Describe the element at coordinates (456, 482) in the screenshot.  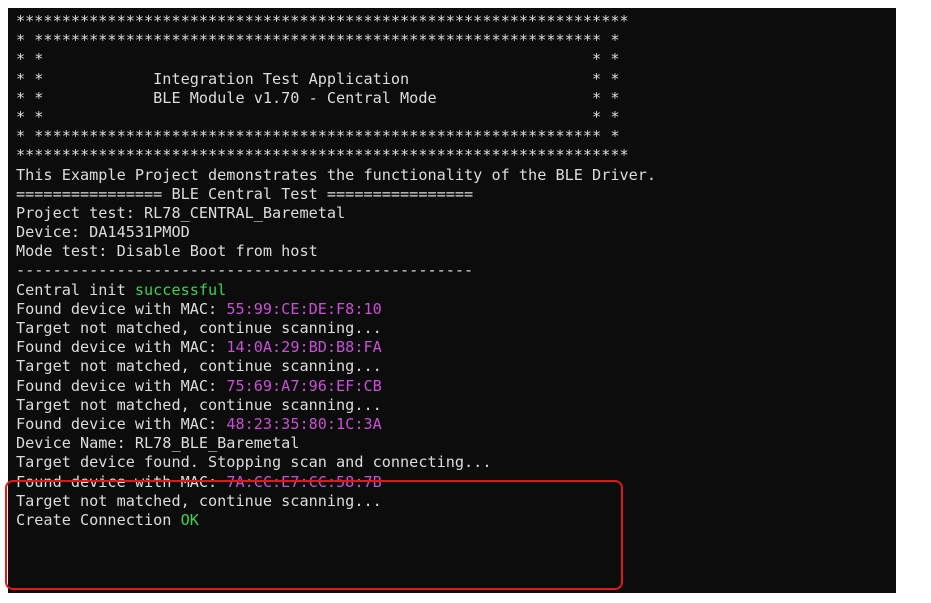
I see `found-device-line: Found device with MAC: 7A:CC:E7:CC:58:7B` at that location.